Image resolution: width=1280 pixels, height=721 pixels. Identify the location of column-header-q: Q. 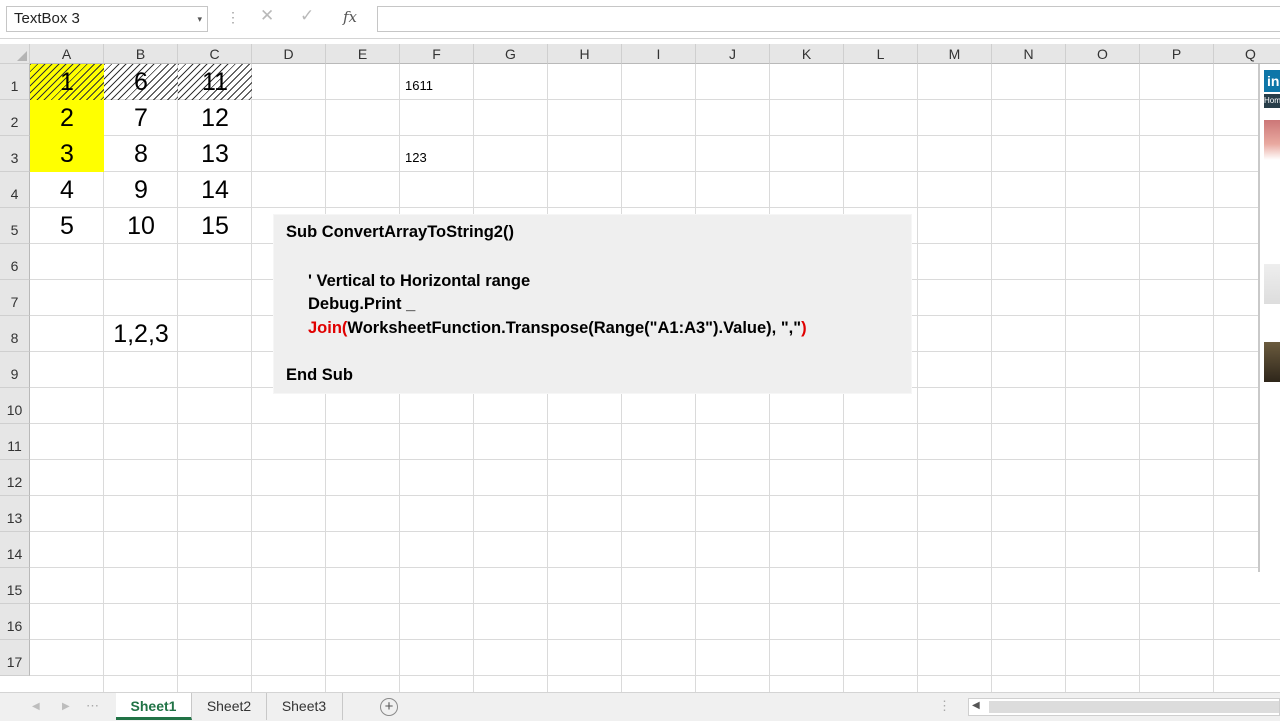
(1247, 54).